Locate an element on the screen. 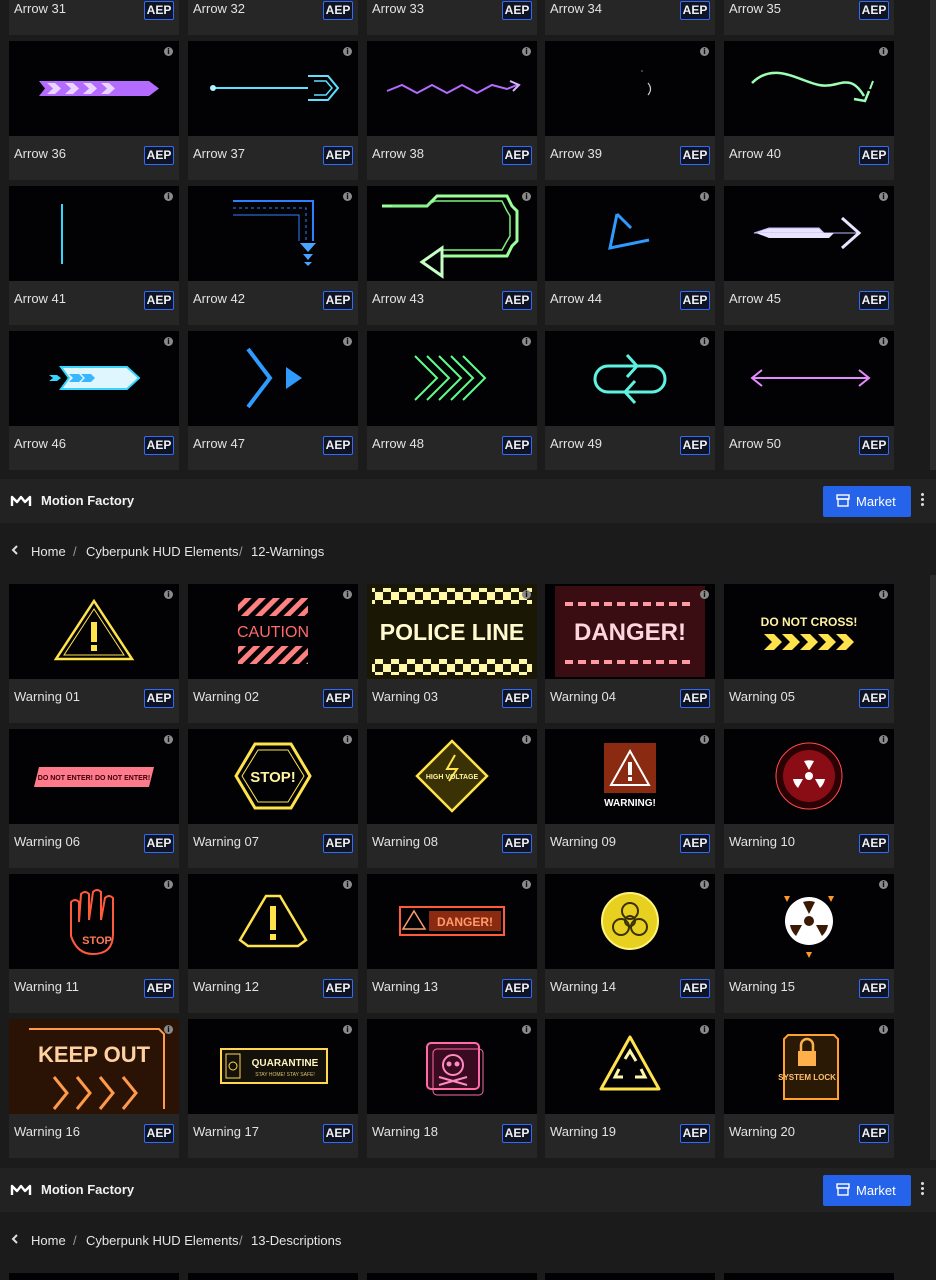 The width and height of the screenshot is (936, 1280). asset-card-arrow-44: i Arrow 44 AEP is located at coordinates (630, 255).